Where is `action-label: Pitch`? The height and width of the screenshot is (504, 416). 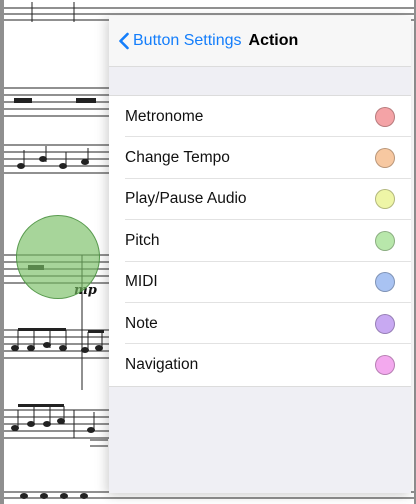
action-label: Pitch is located at coordinates (142, 240).